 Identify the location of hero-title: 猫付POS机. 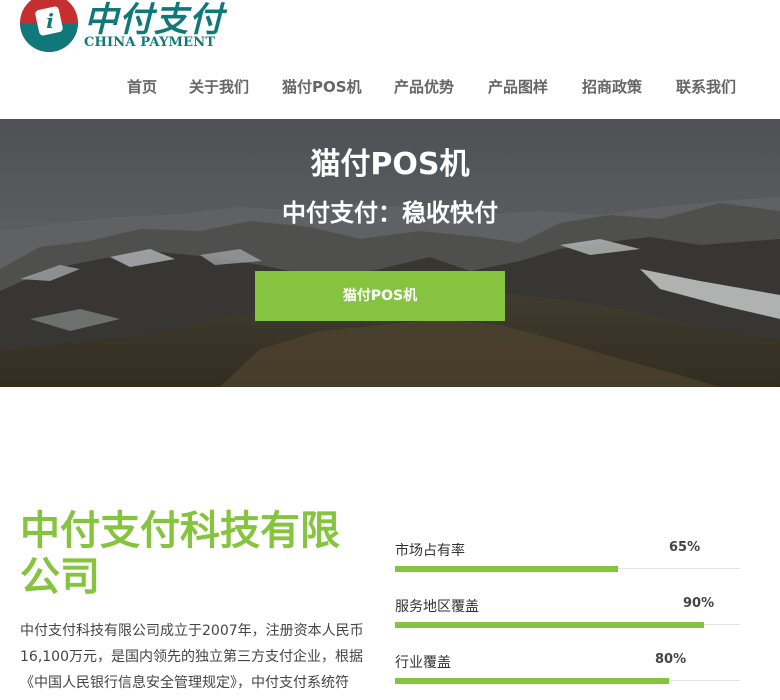
(390, 164).